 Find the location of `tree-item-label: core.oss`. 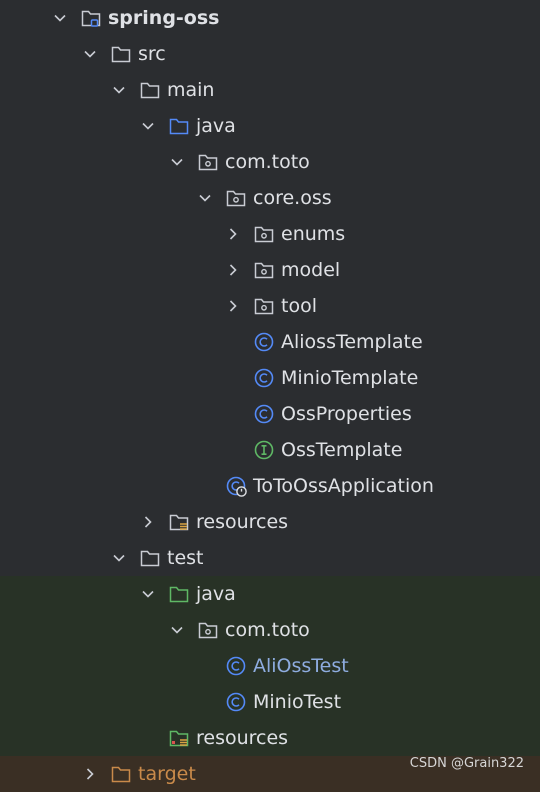

tree-item-label: core.oss is located at coordinates (292, 198).